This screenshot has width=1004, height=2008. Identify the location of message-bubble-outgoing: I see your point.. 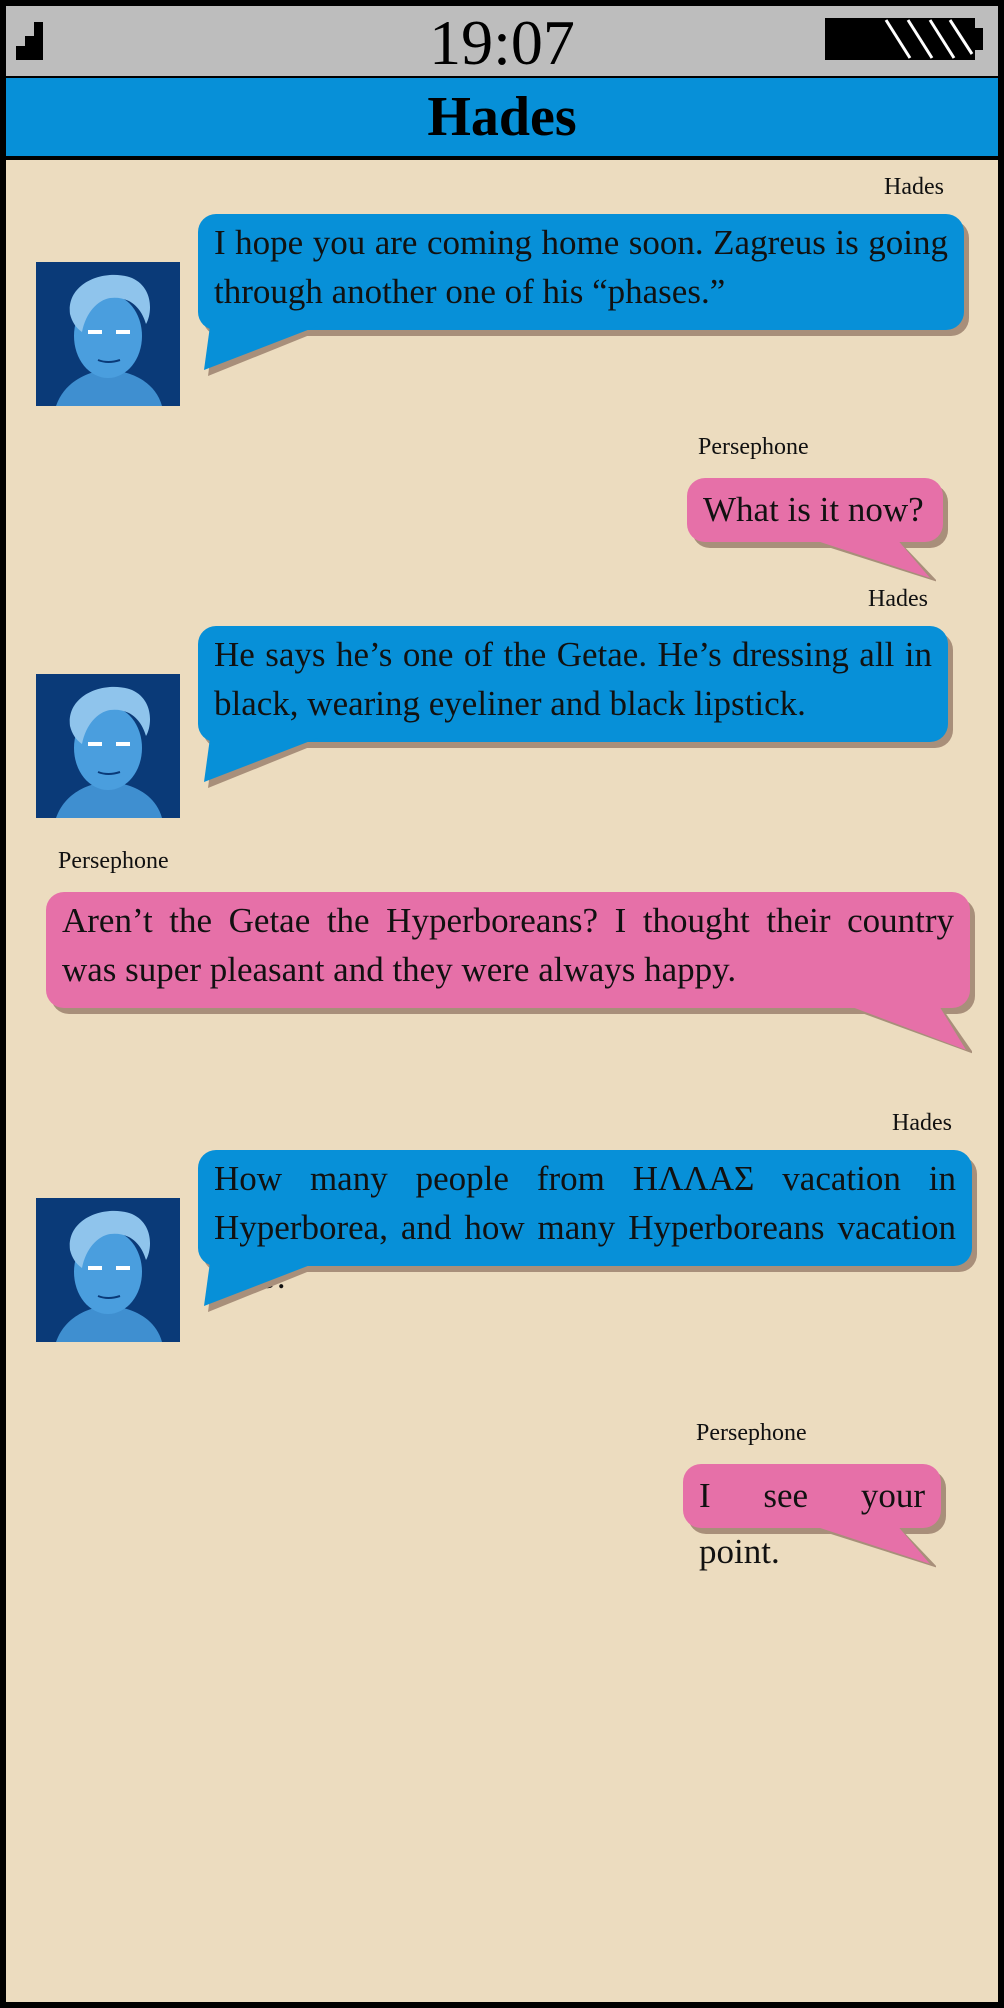
(812, 1517).